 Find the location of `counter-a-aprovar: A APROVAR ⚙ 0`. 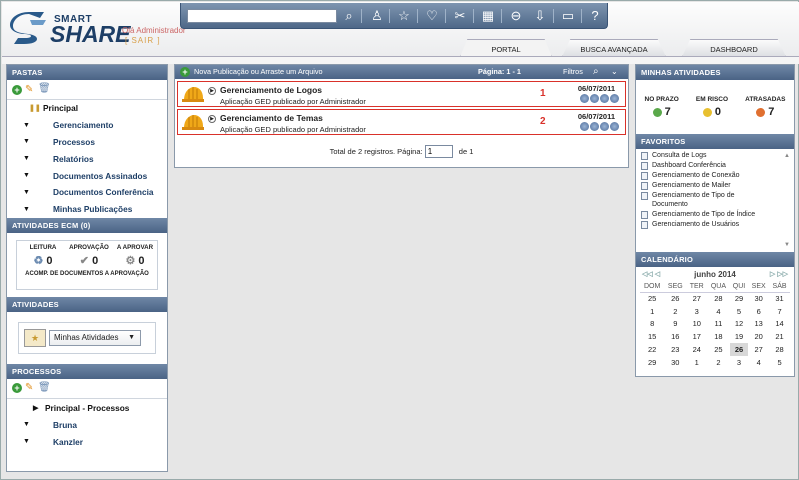

counter-a-aprovar: A APROVAR ⚙ 0 is located at coordinates (135, 255).